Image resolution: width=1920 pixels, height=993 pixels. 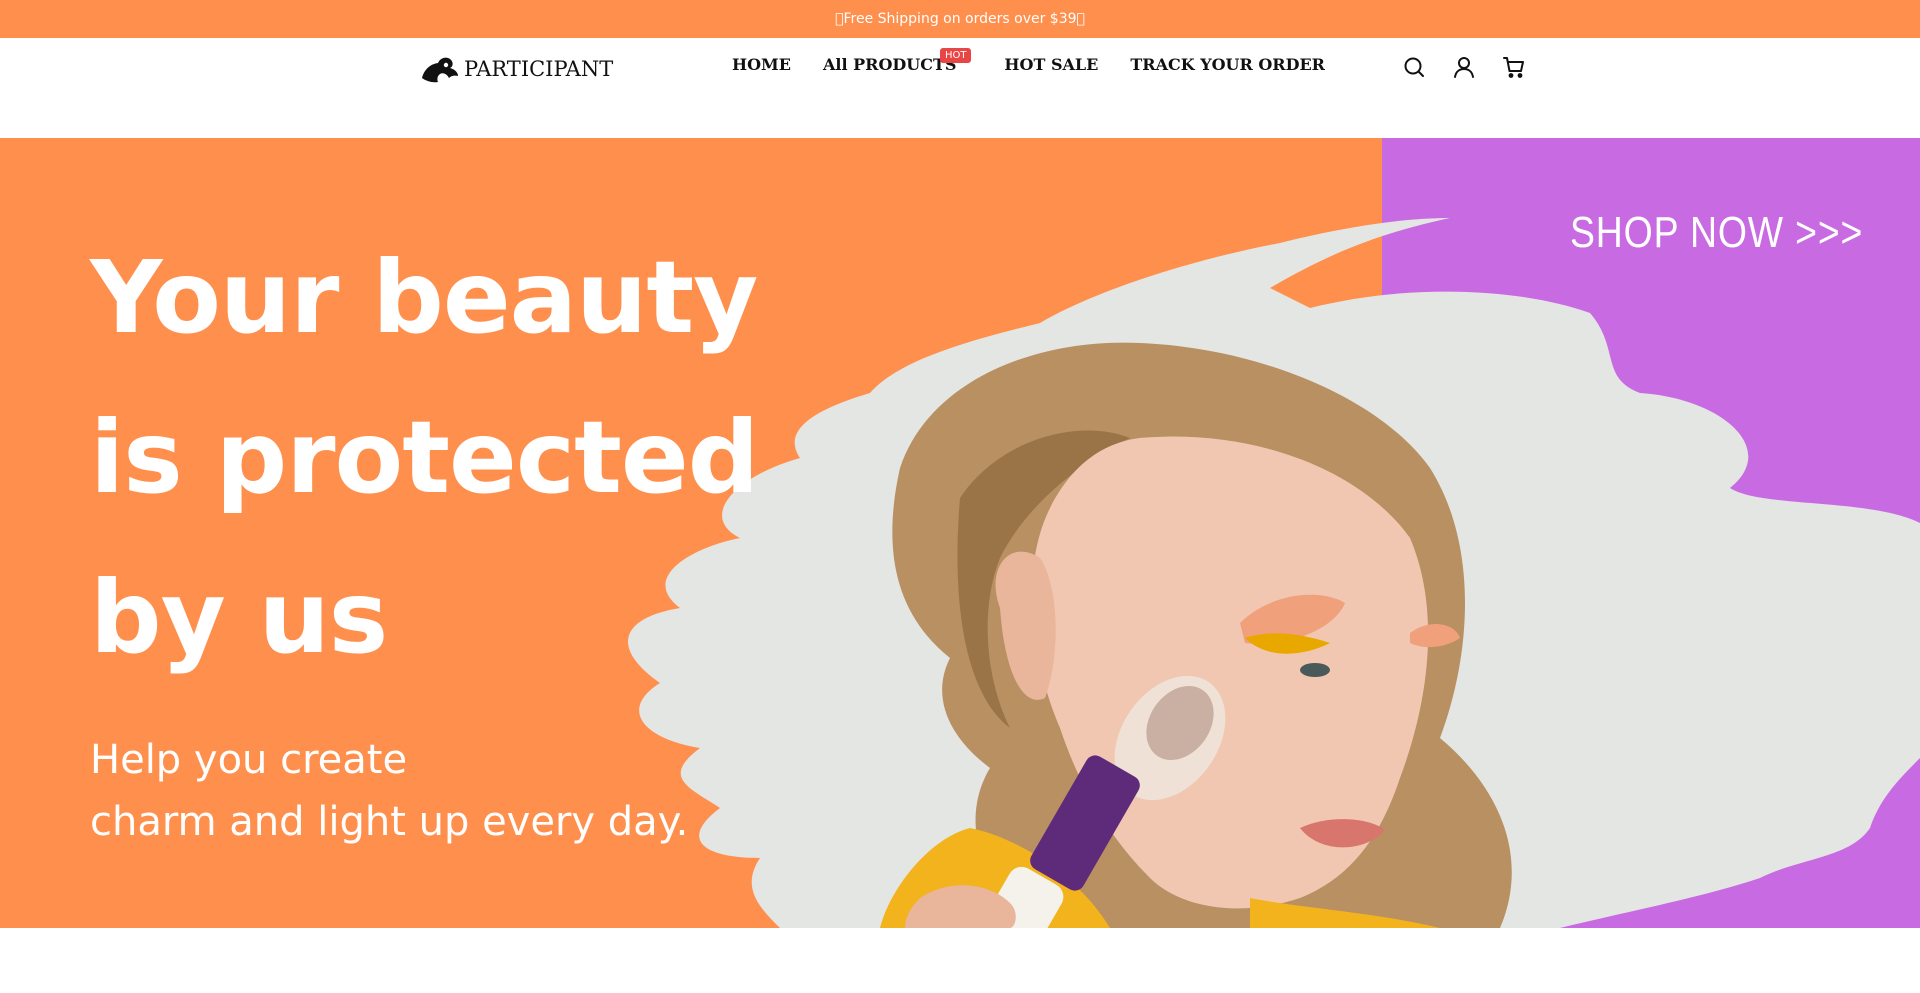 I want to click on nav-track-order: TRACK YOUR ORDER, so click(x=1227, y=64).